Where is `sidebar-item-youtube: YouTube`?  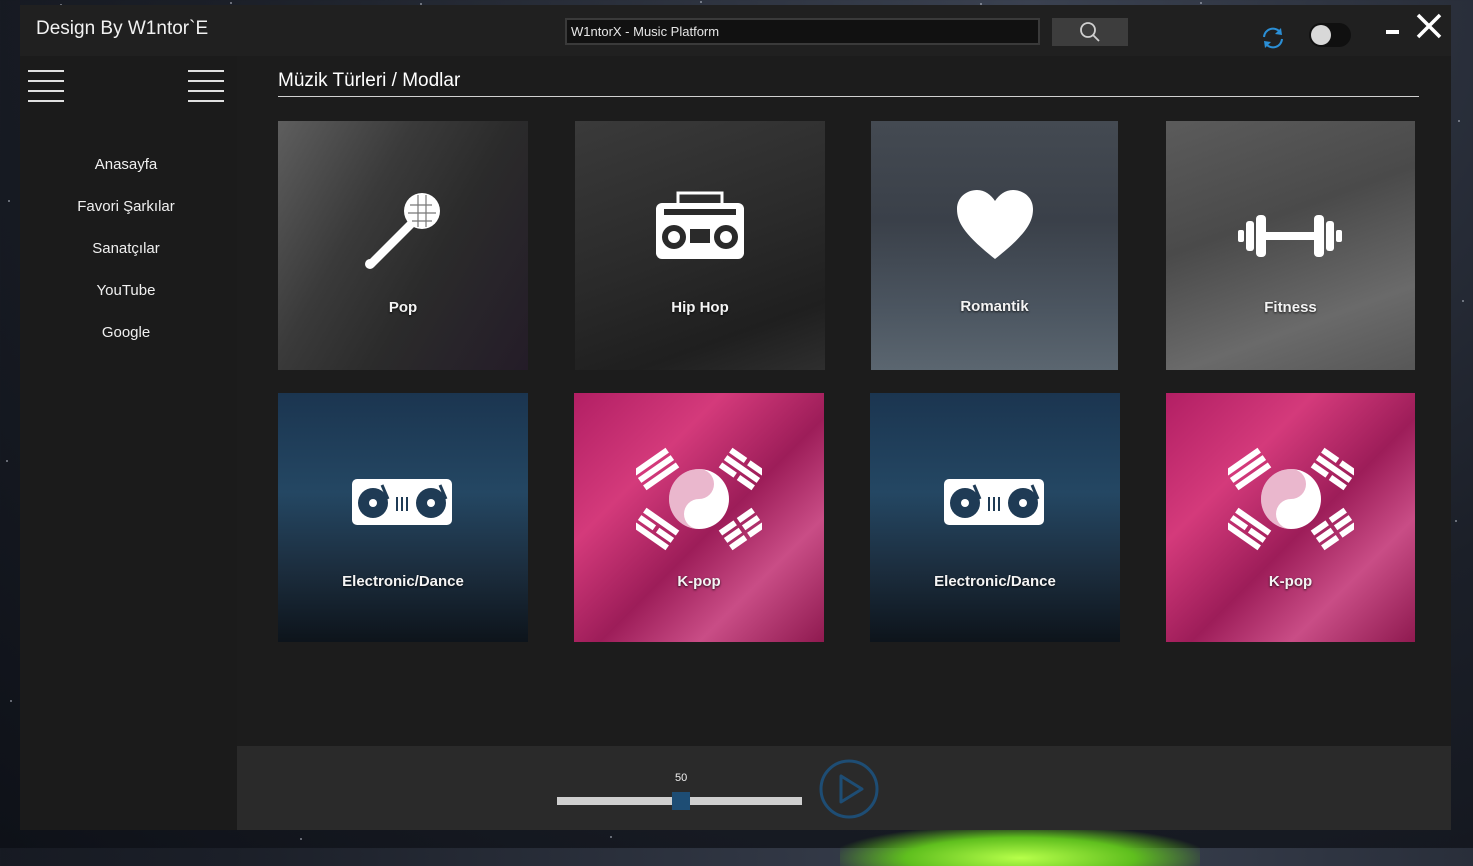 sidebar-item-youtube: YouTube is located at coordinates (126, 299).